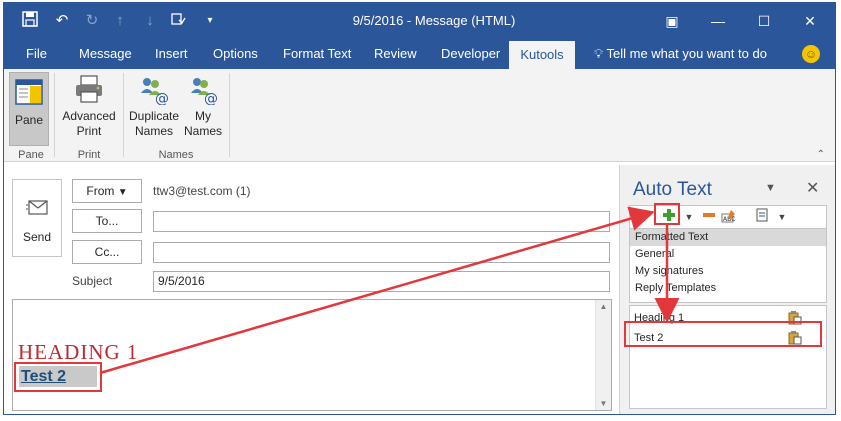 Image resolution: width=841 pixels, height=421 pixels. What do you see at coordinates (782, 217) in the screenshot?
I see `category-dropdown-icon: ▼` at bounding box center [782, 217].